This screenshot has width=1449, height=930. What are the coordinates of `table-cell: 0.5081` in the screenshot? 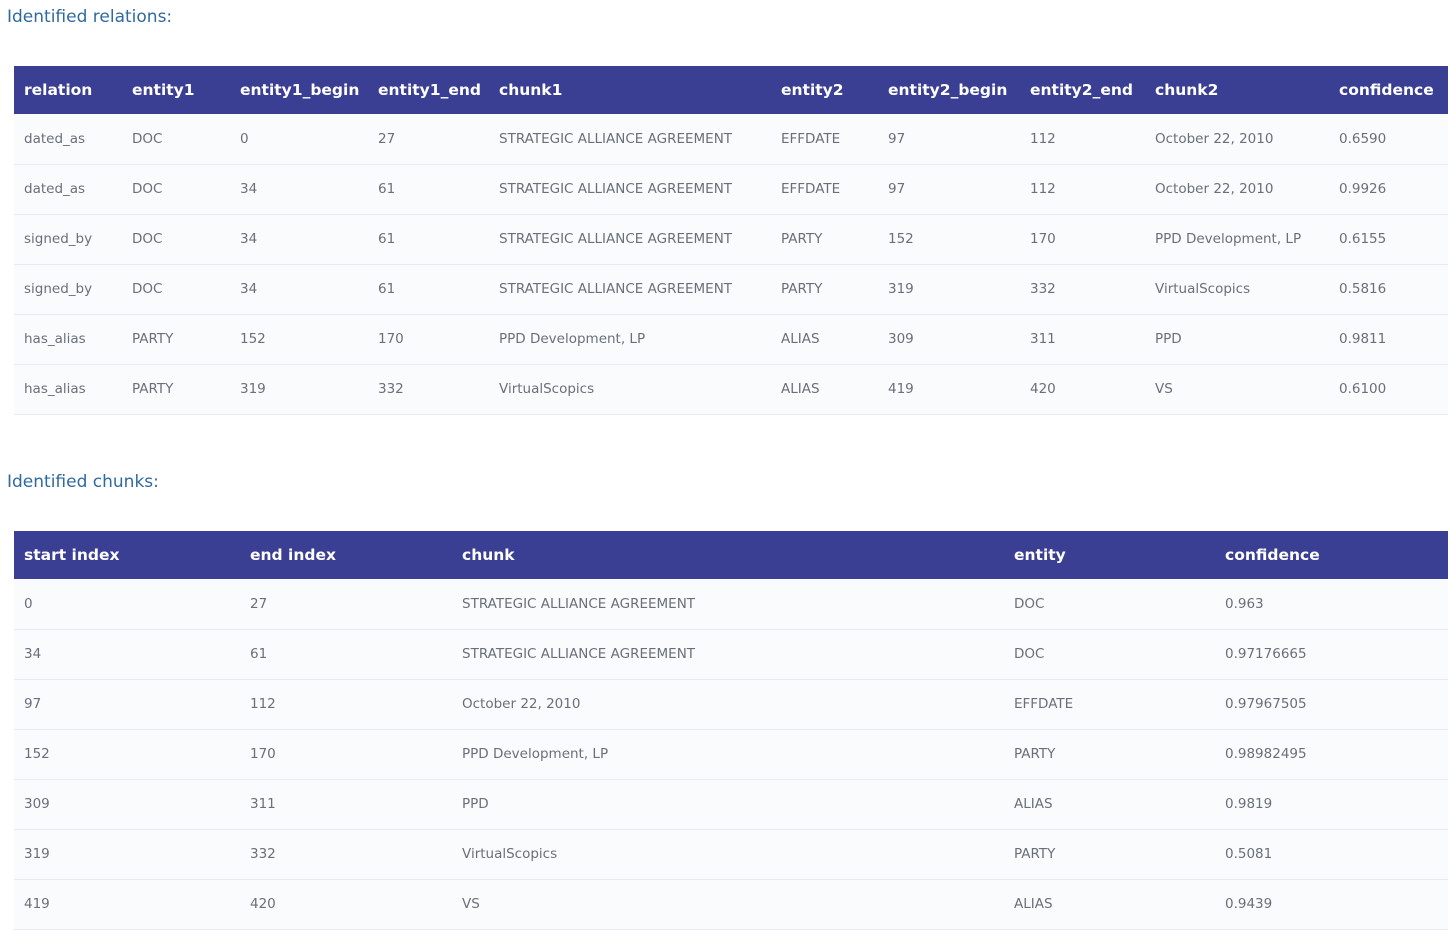 It's located at (1249, 854).